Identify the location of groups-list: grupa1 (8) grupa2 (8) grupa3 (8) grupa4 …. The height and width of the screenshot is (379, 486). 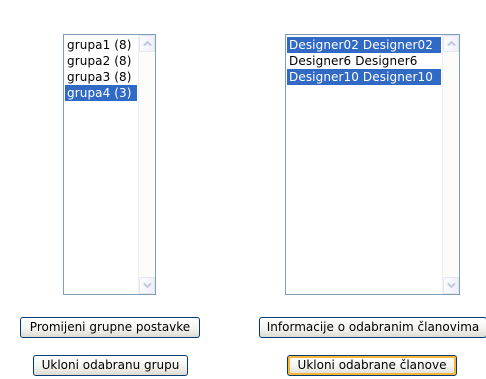
(101, 69).